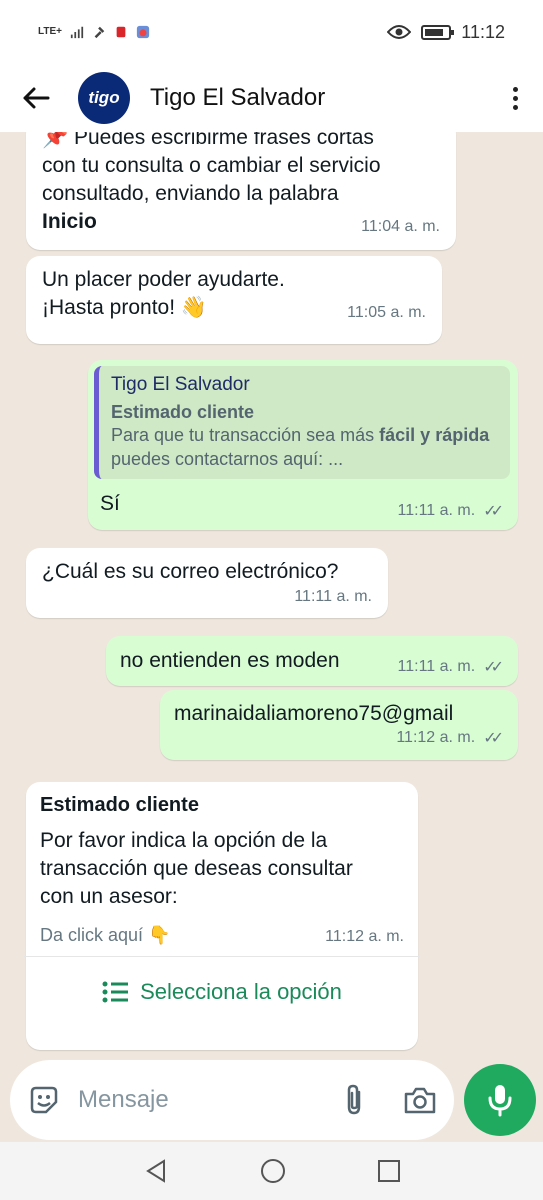  What do you see at coordinates (515, 98) in the screenshot?
I see `more-options-icon` at bounding box center [515, 98].